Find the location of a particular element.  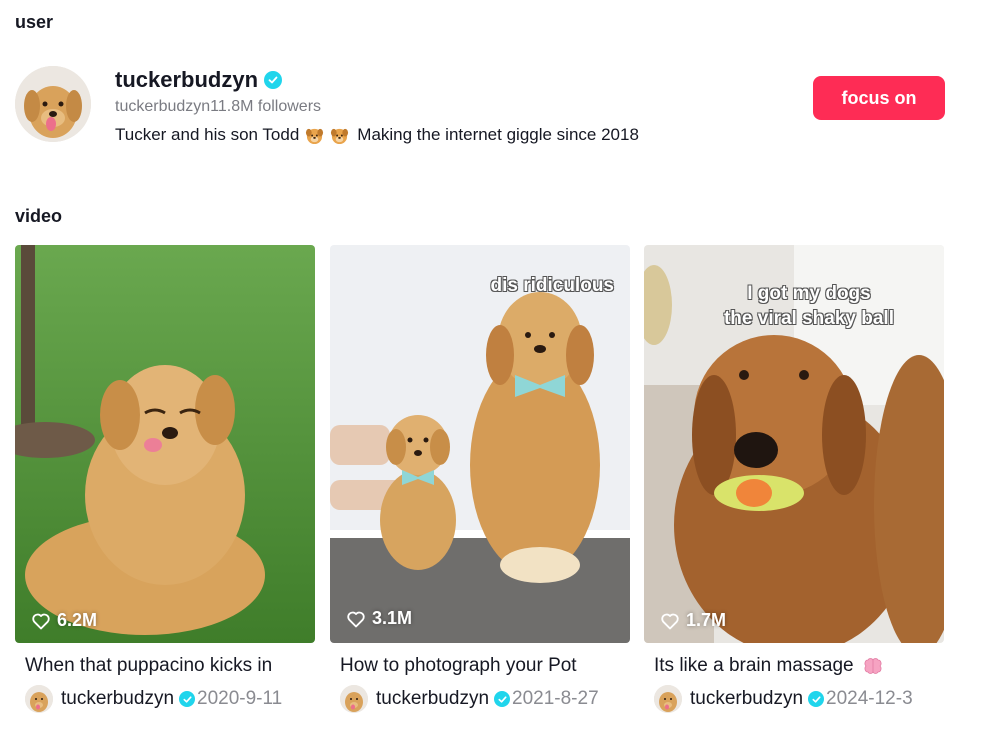

like-count-value: 1.7M is located at coordinates (706, 620).